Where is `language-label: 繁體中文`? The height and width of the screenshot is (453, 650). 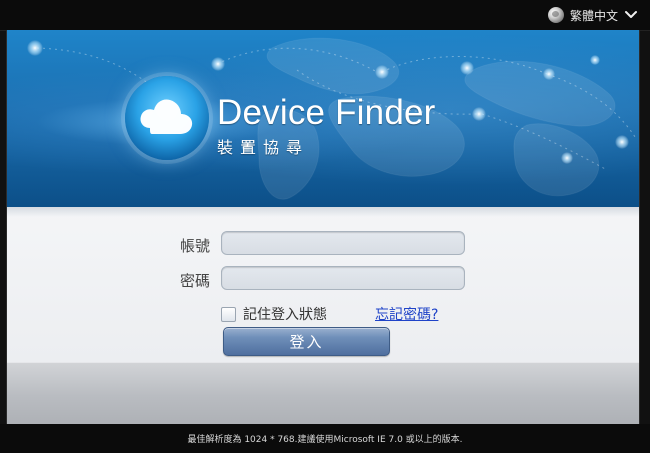
language-label: 繁體中文 is located at coordinates (593, 15).